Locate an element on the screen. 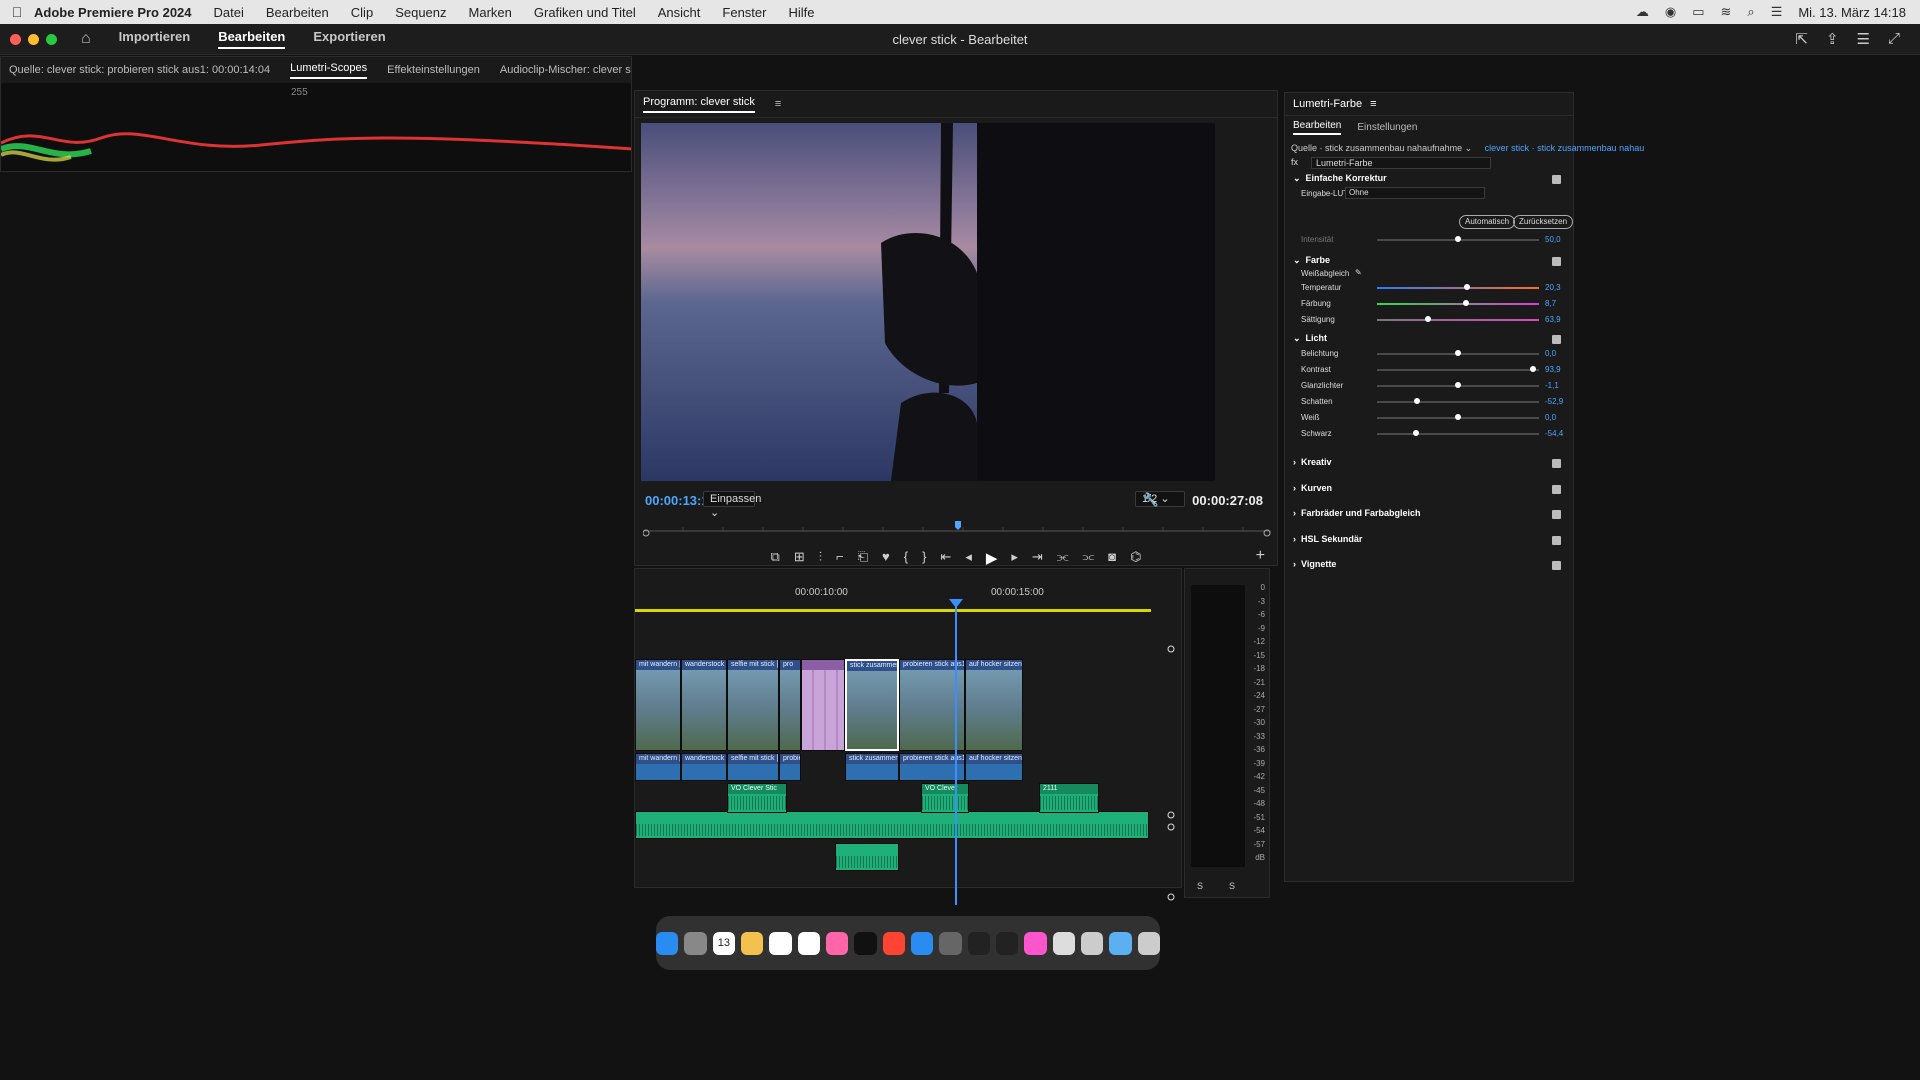  finder-icon is located at coordinates (667, 943).